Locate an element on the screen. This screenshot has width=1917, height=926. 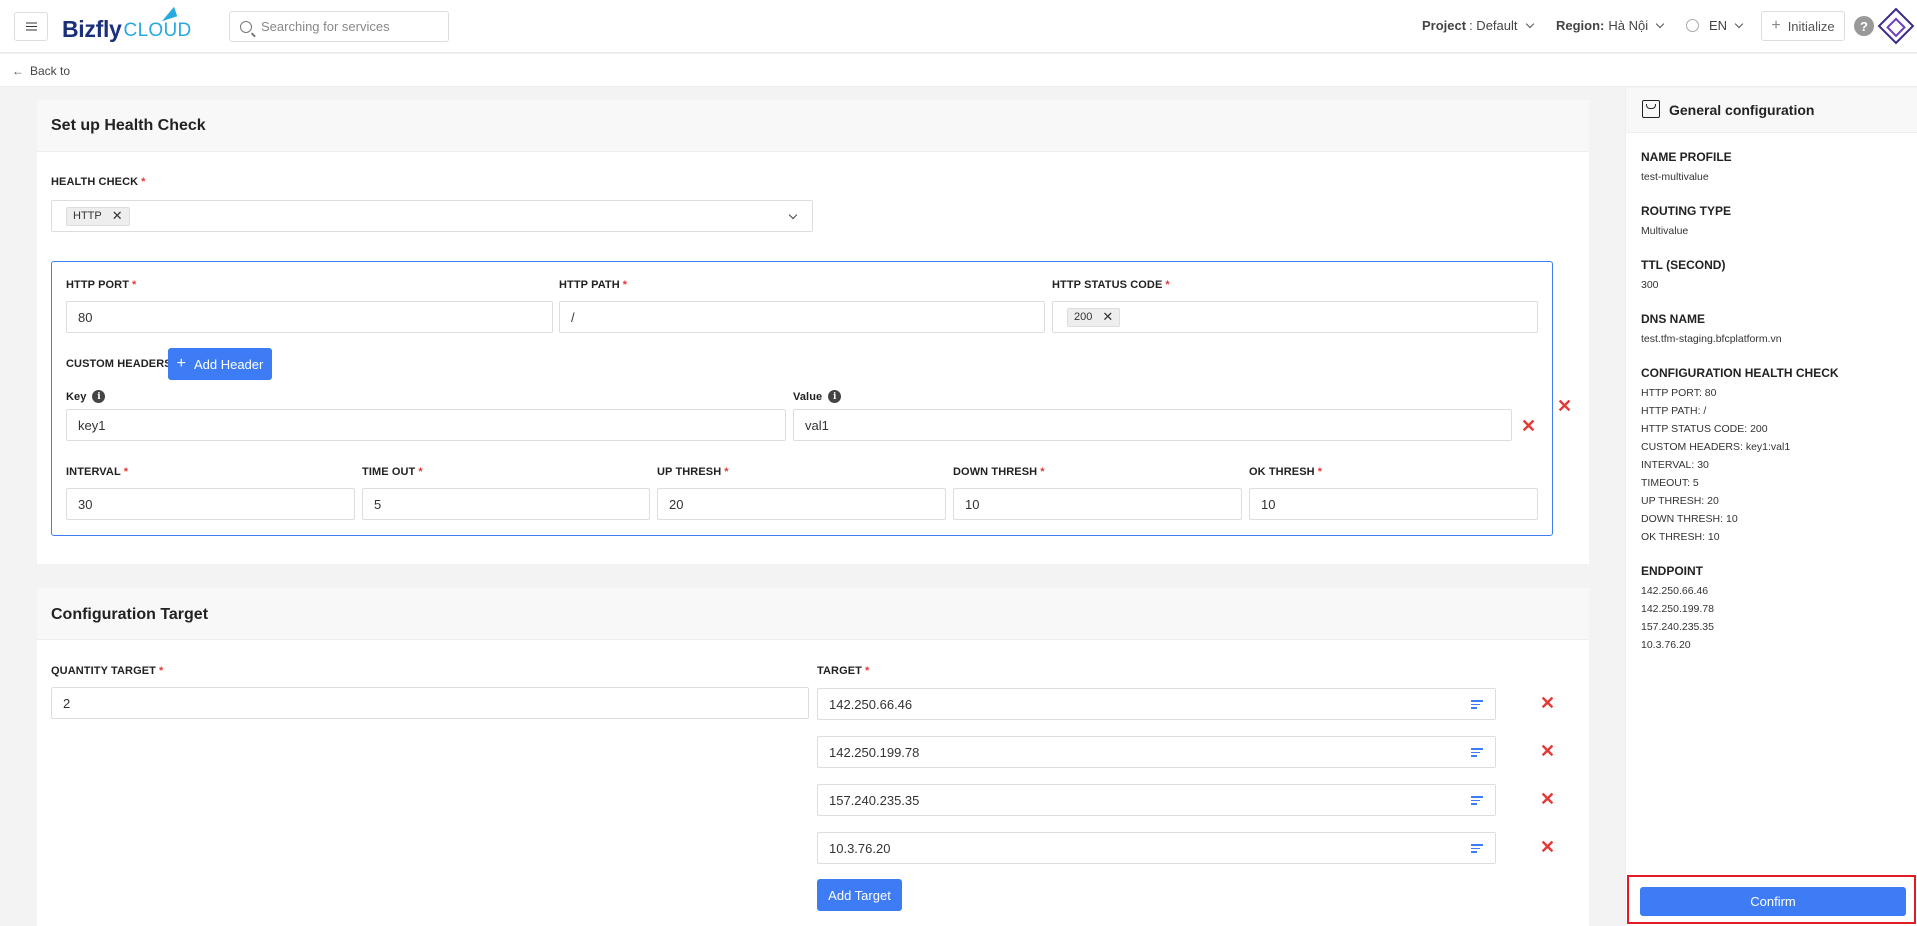
http-status-code-select: 200 ✕ is located at coordinates (1295, 317).